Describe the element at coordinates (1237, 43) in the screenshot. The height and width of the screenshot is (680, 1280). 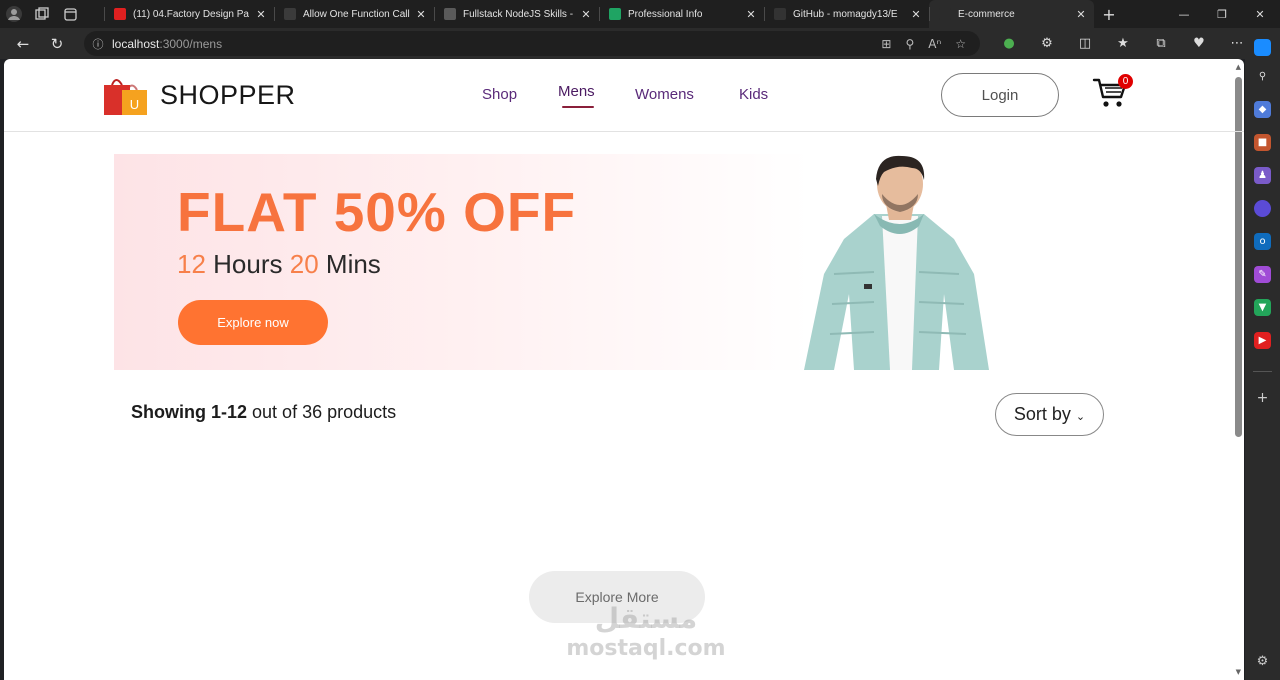
I see `more-menu-icon: ⋯` at that location.